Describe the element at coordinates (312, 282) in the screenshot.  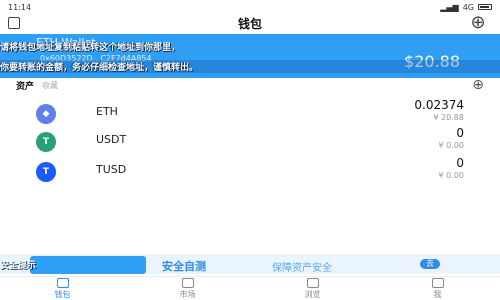
I see `browse-icon` at that location.